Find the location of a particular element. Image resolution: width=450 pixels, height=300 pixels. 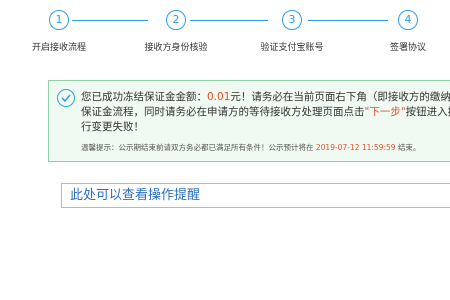

step-label: 开启接收流程 is located at coordinates (58, 48).